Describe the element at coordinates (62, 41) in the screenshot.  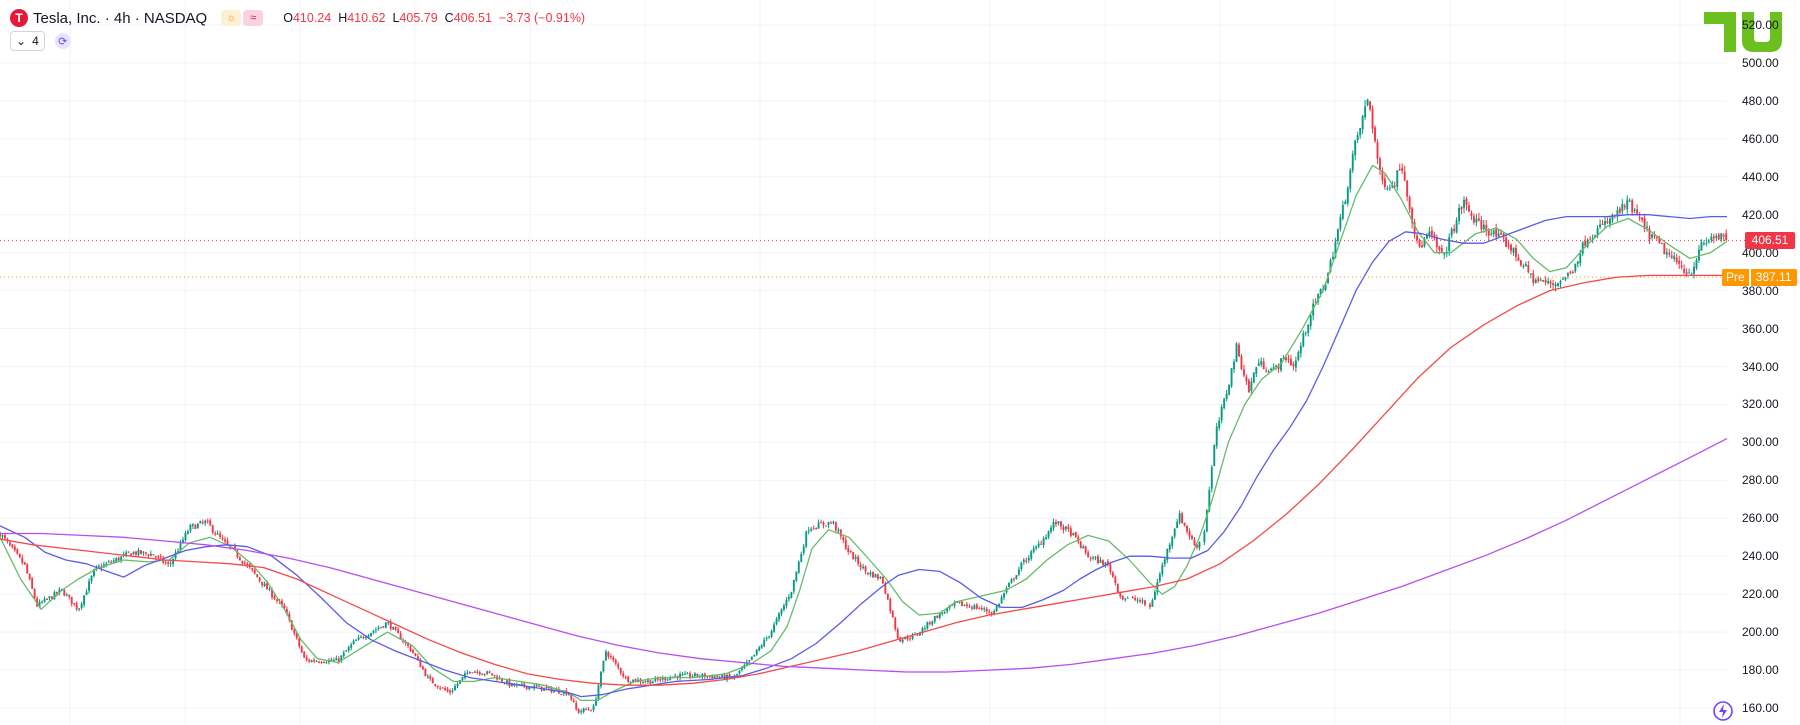
I see `refresh-icon: ⟳` at that location.